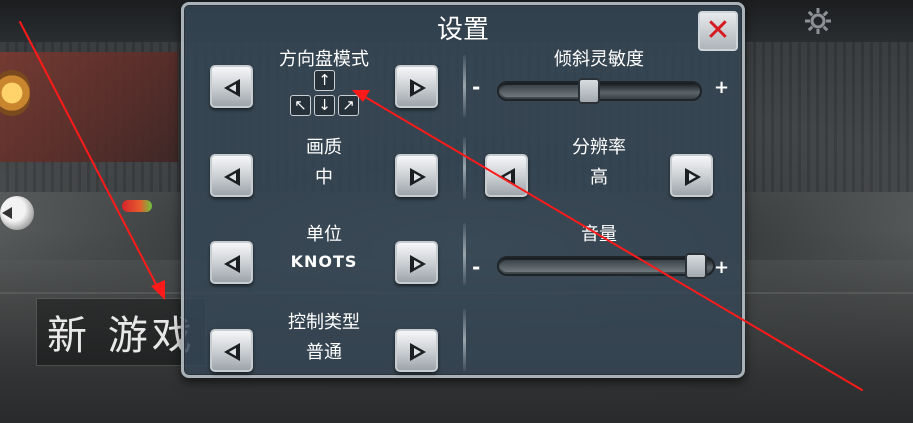 This screenshot has height=423, width=913. Describe the element at coordinates (348, 105) in the screenshot. I see `steering-key-right-up: ↗` at that location.